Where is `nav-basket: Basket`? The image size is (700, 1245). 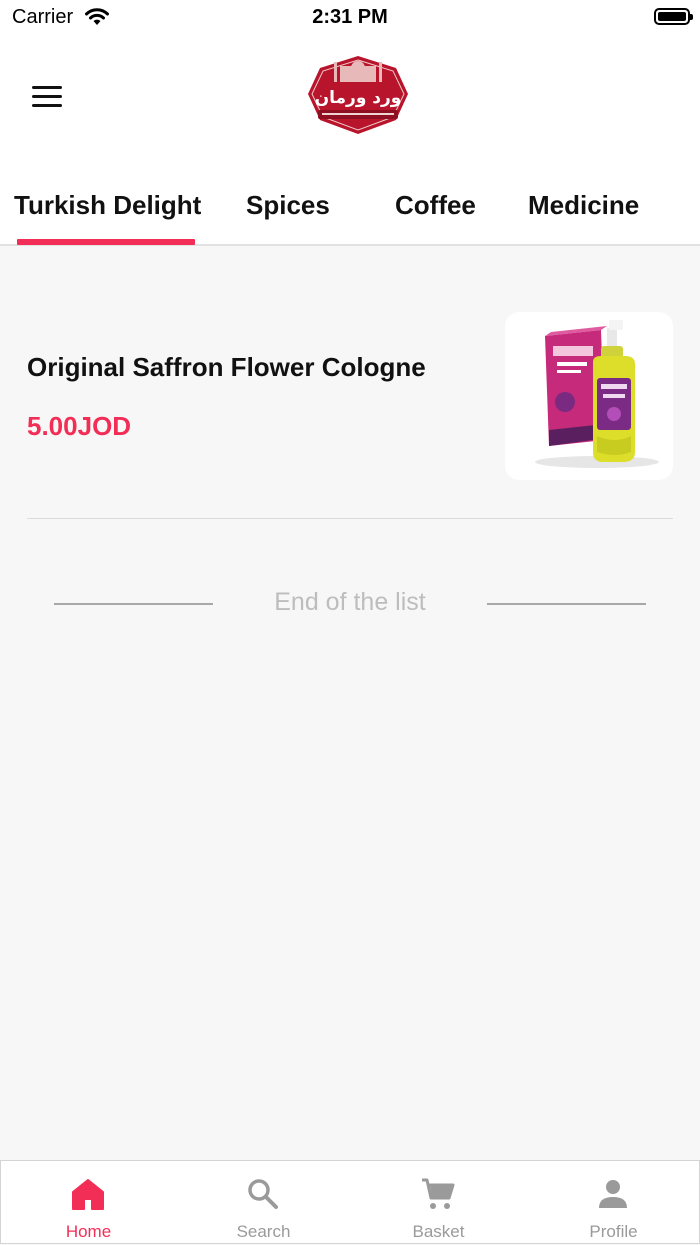
nav-basket: Basket is located at coordinates (438, 1203).